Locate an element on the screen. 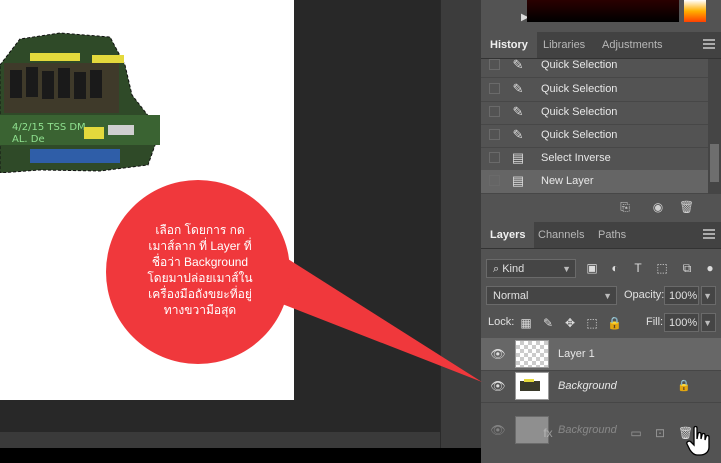 This screenshot has width=721, height=463. filter-smart-object-icon: ⧉ is located at coordinates (687, 268).